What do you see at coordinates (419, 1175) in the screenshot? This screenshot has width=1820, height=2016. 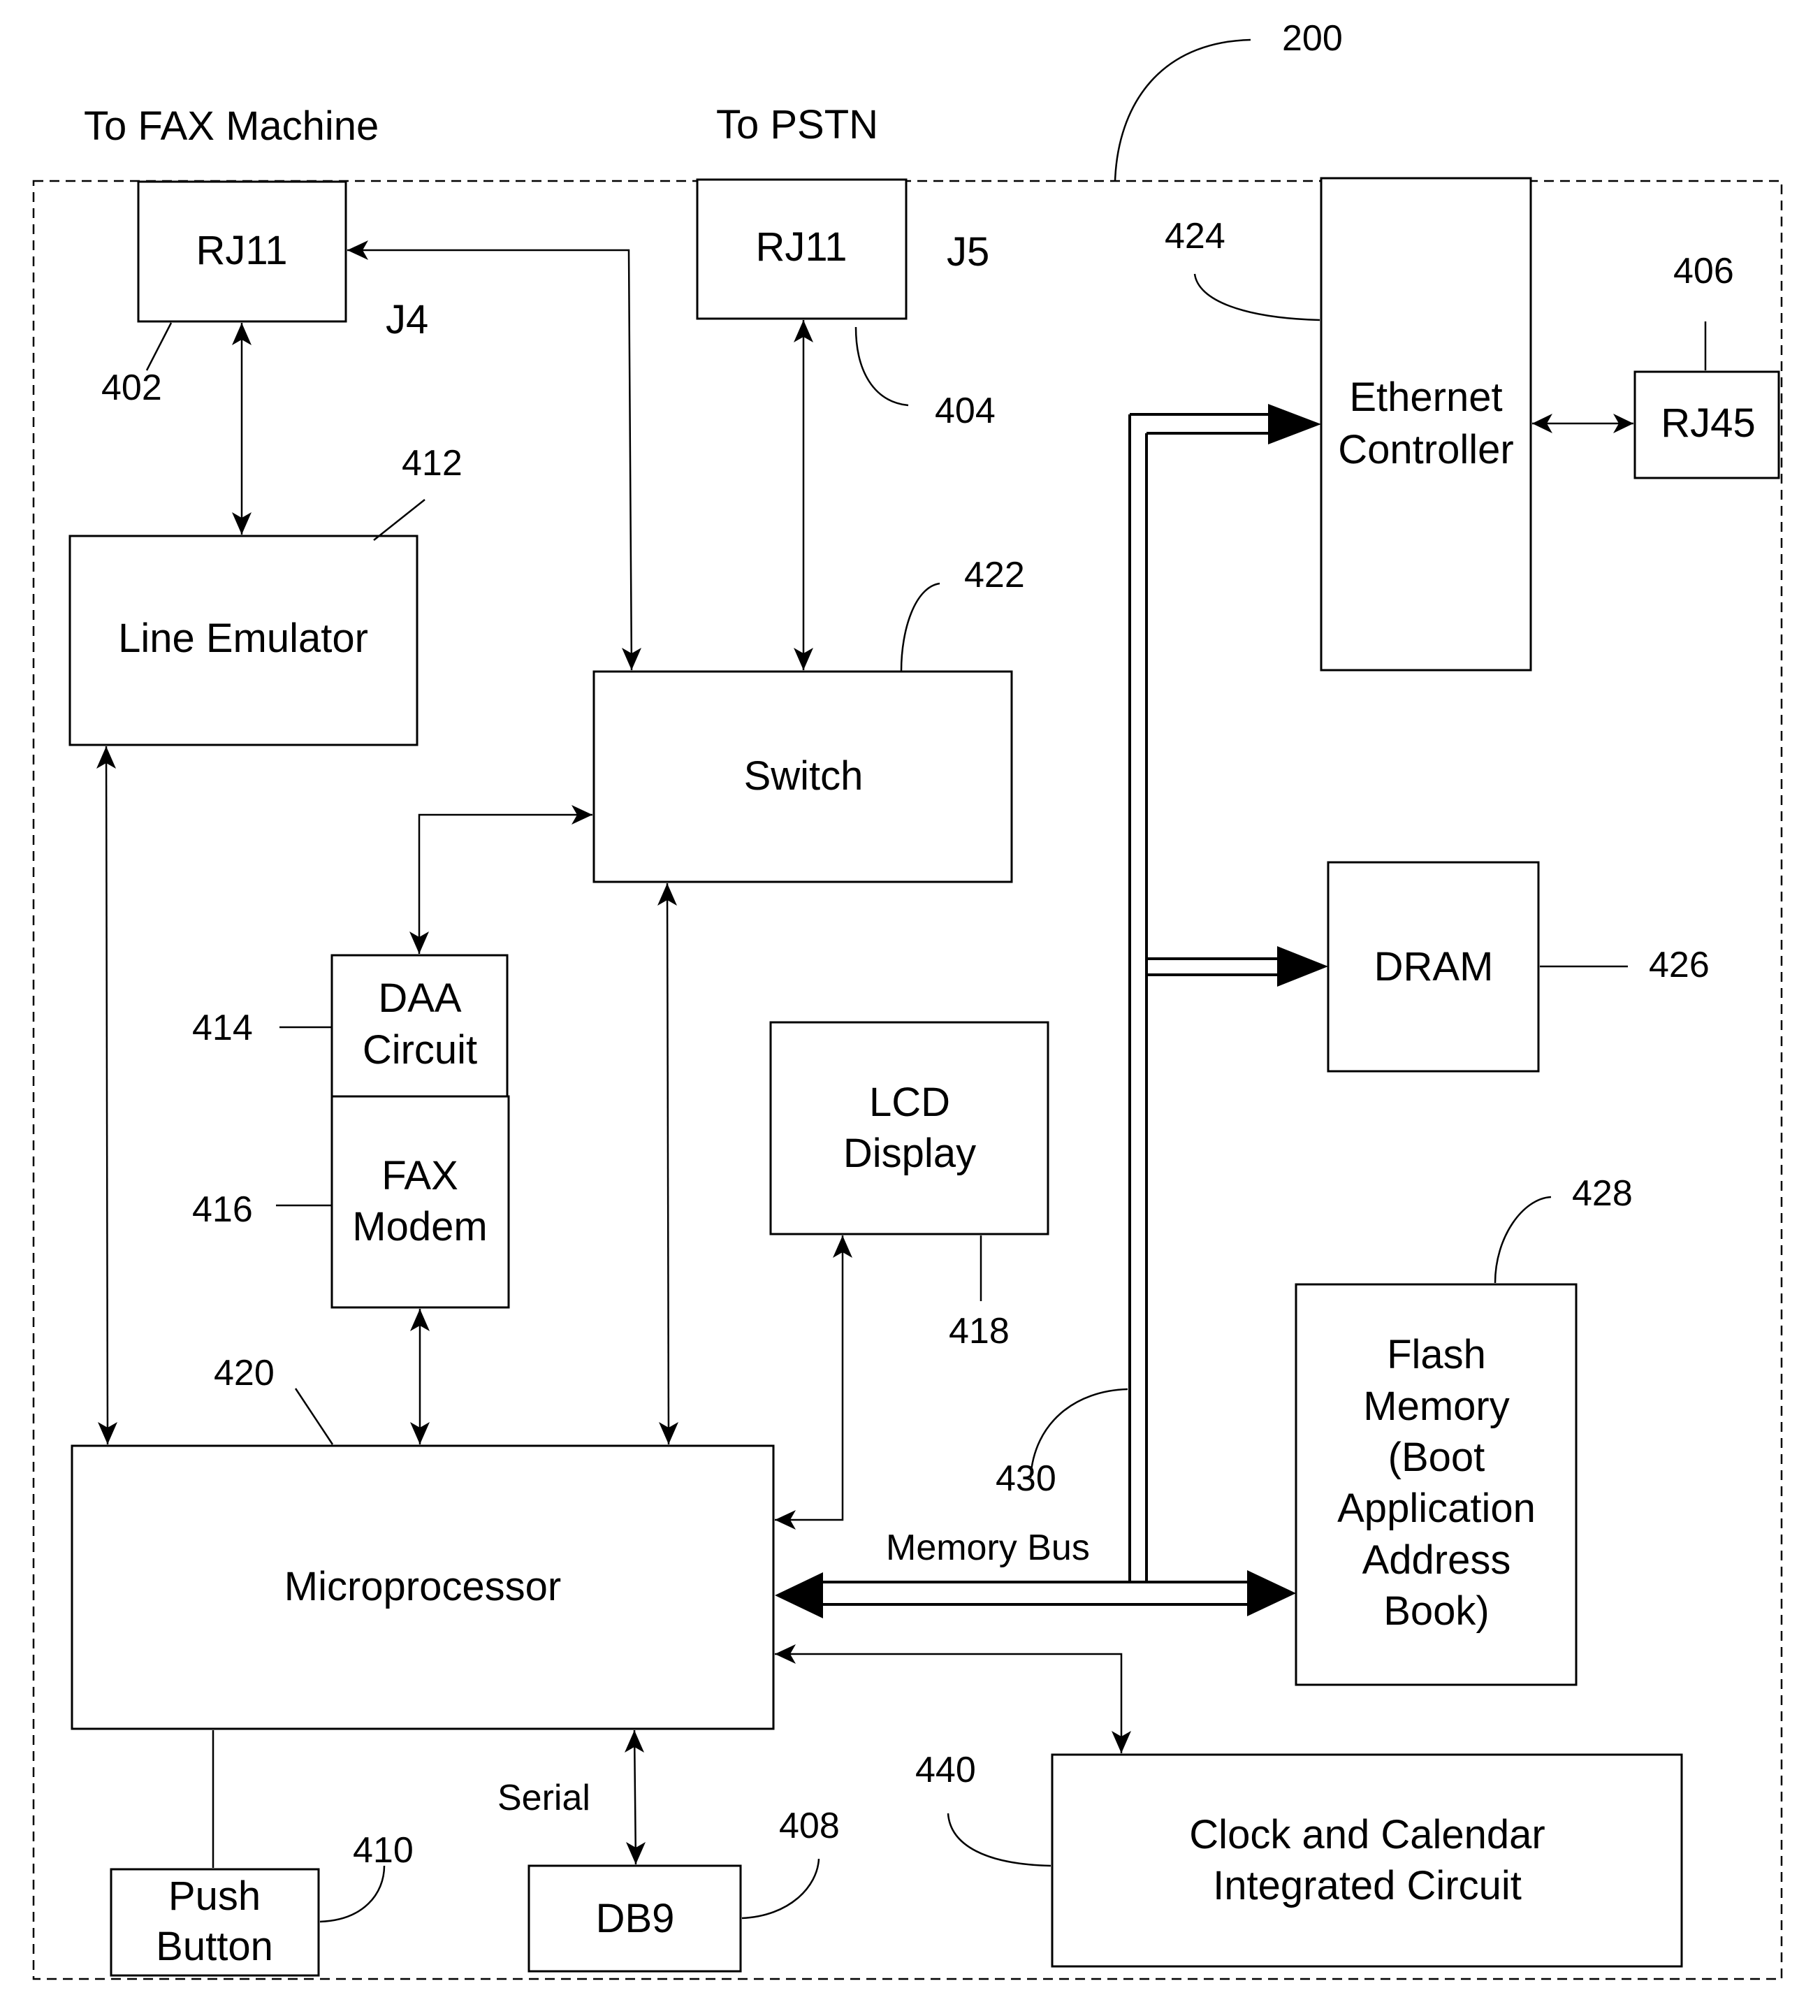 I see `fax-modem-line-1: FAX` at bounding box center [419, 1175].